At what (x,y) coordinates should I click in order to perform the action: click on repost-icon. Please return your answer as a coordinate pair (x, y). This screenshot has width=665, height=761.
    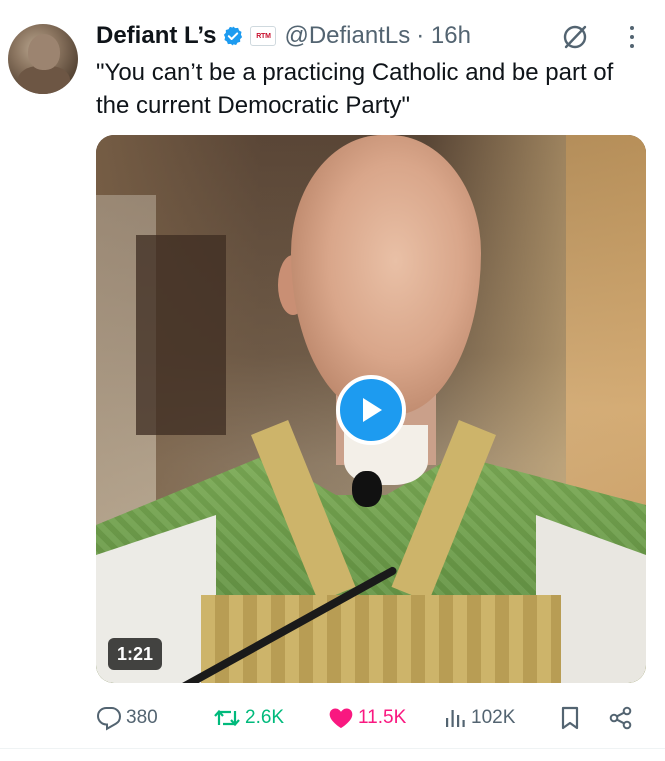
    Looking at the image, I should click on (227, 718).